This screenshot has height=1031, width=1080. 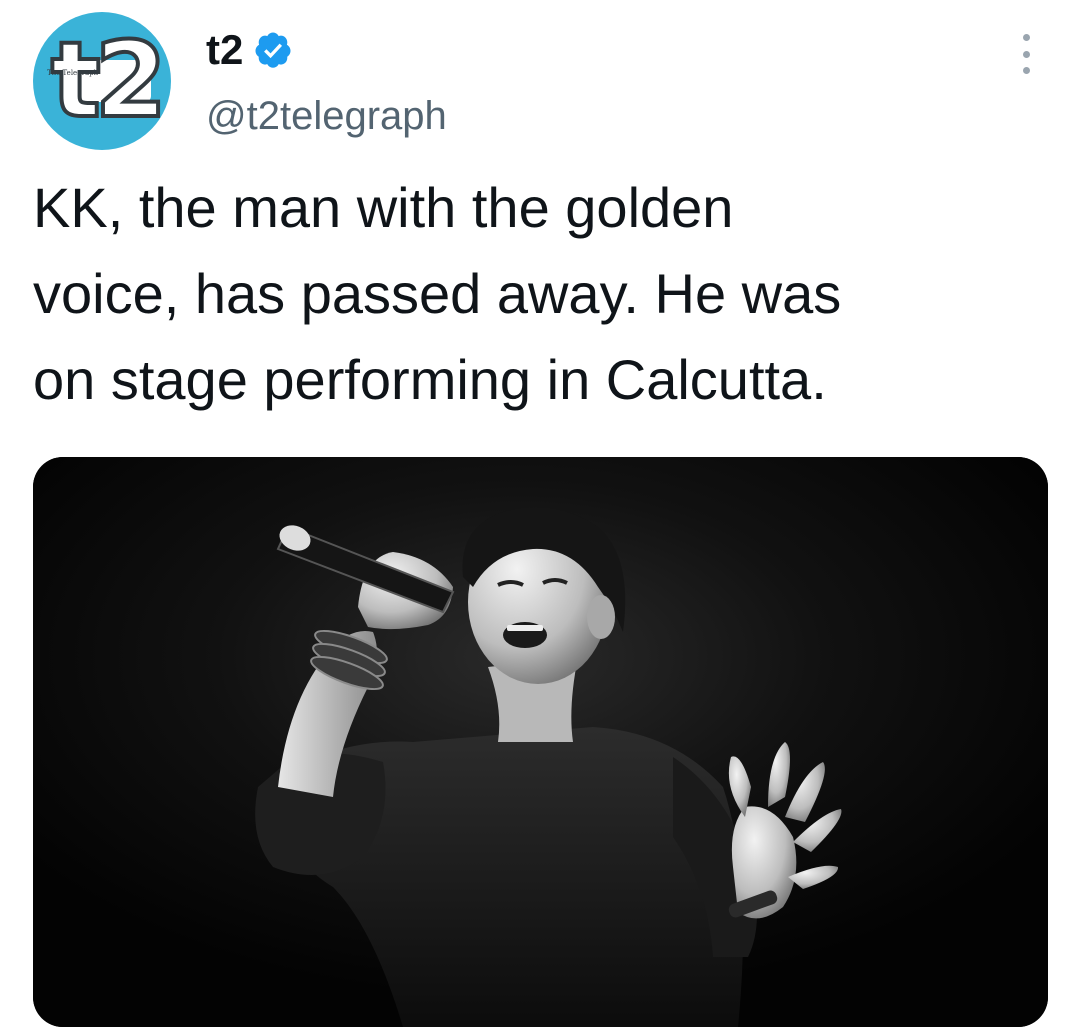 What do you see at coordinates (273, 50) in the screenshot?
I see `verified-badge-icon` at bounding box center [273, 50].